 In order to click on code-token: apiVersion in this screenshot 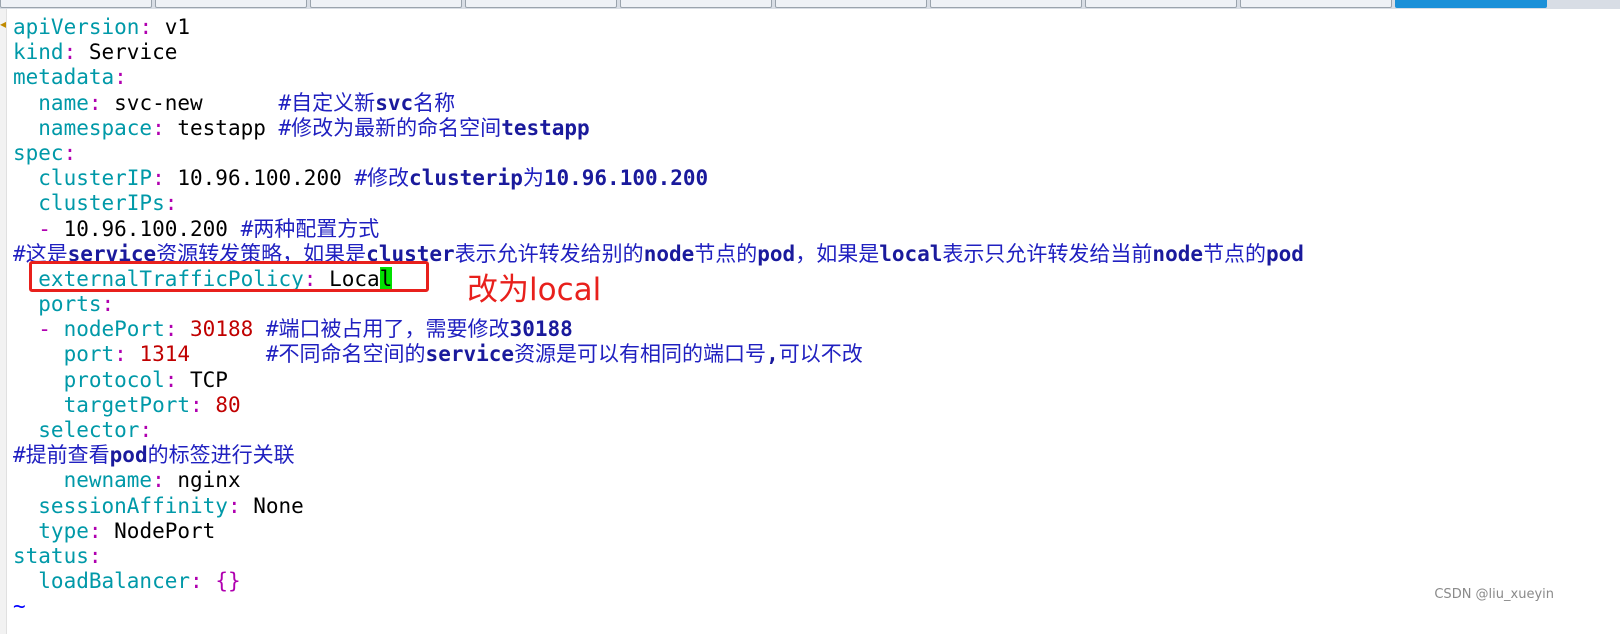, I will do `click(76, 27)`.